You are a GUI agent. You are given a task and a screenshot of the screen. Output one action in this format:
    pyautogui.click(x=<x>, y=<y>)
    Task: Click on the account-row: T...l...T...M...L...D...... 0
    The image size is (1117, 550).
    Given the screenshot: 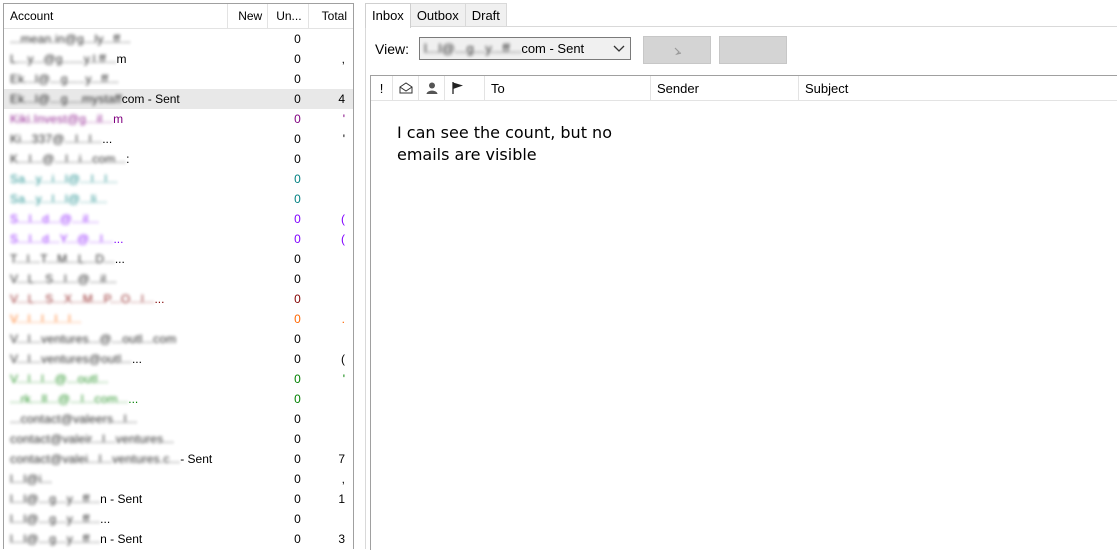 What is the action you would take?
    pyautogui.click(x=178, y=259)
    